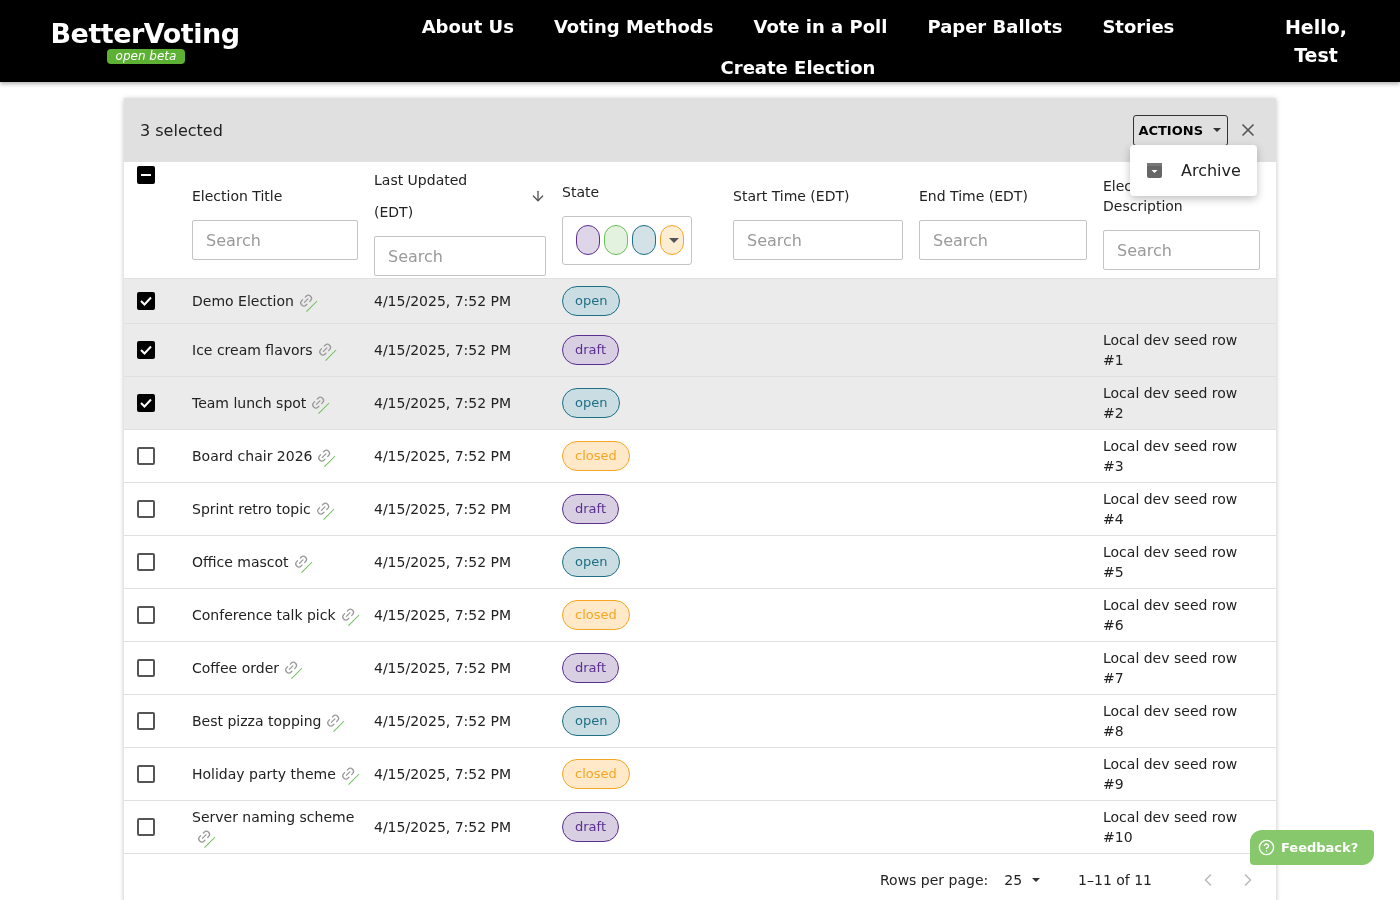 This screenshot has width=1400, height=900. Describe the element at coordinates (798, 67) in the screenshot. I see `nav-link: Create Election` at that location.